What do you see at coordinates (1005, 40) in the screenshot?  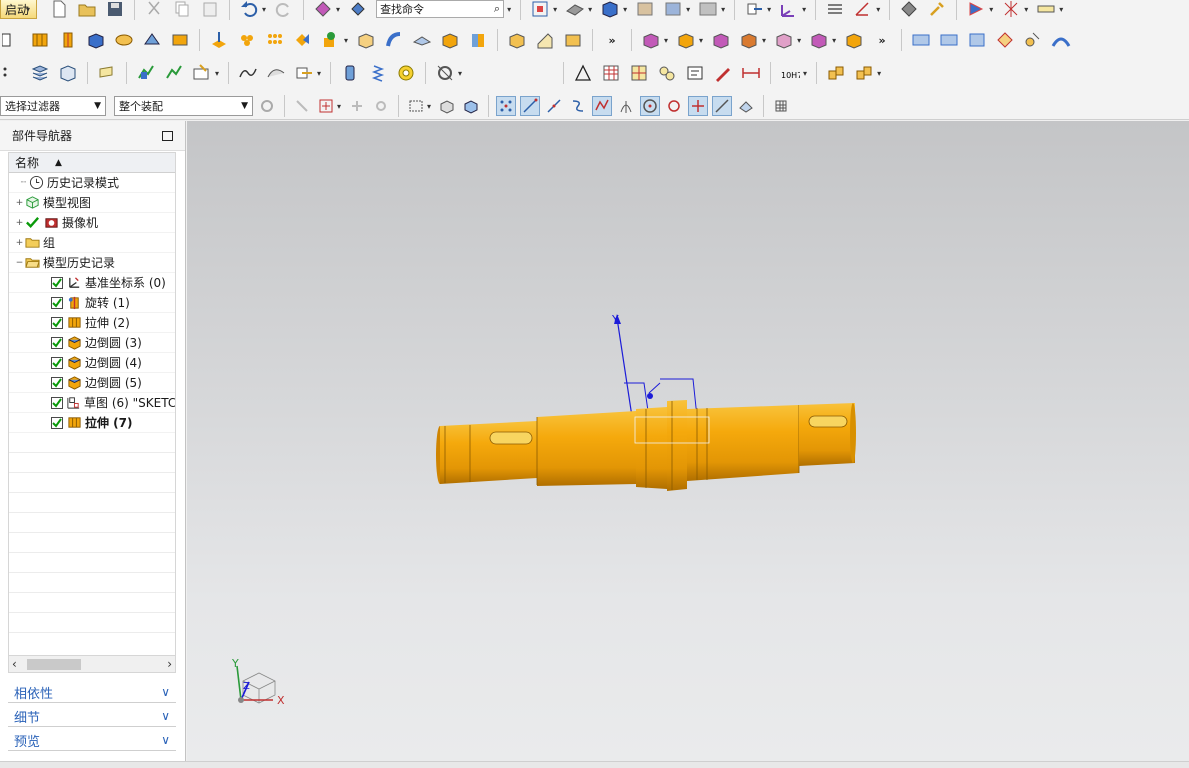 I see `sew-icon` at bounding box center [1005, 40].